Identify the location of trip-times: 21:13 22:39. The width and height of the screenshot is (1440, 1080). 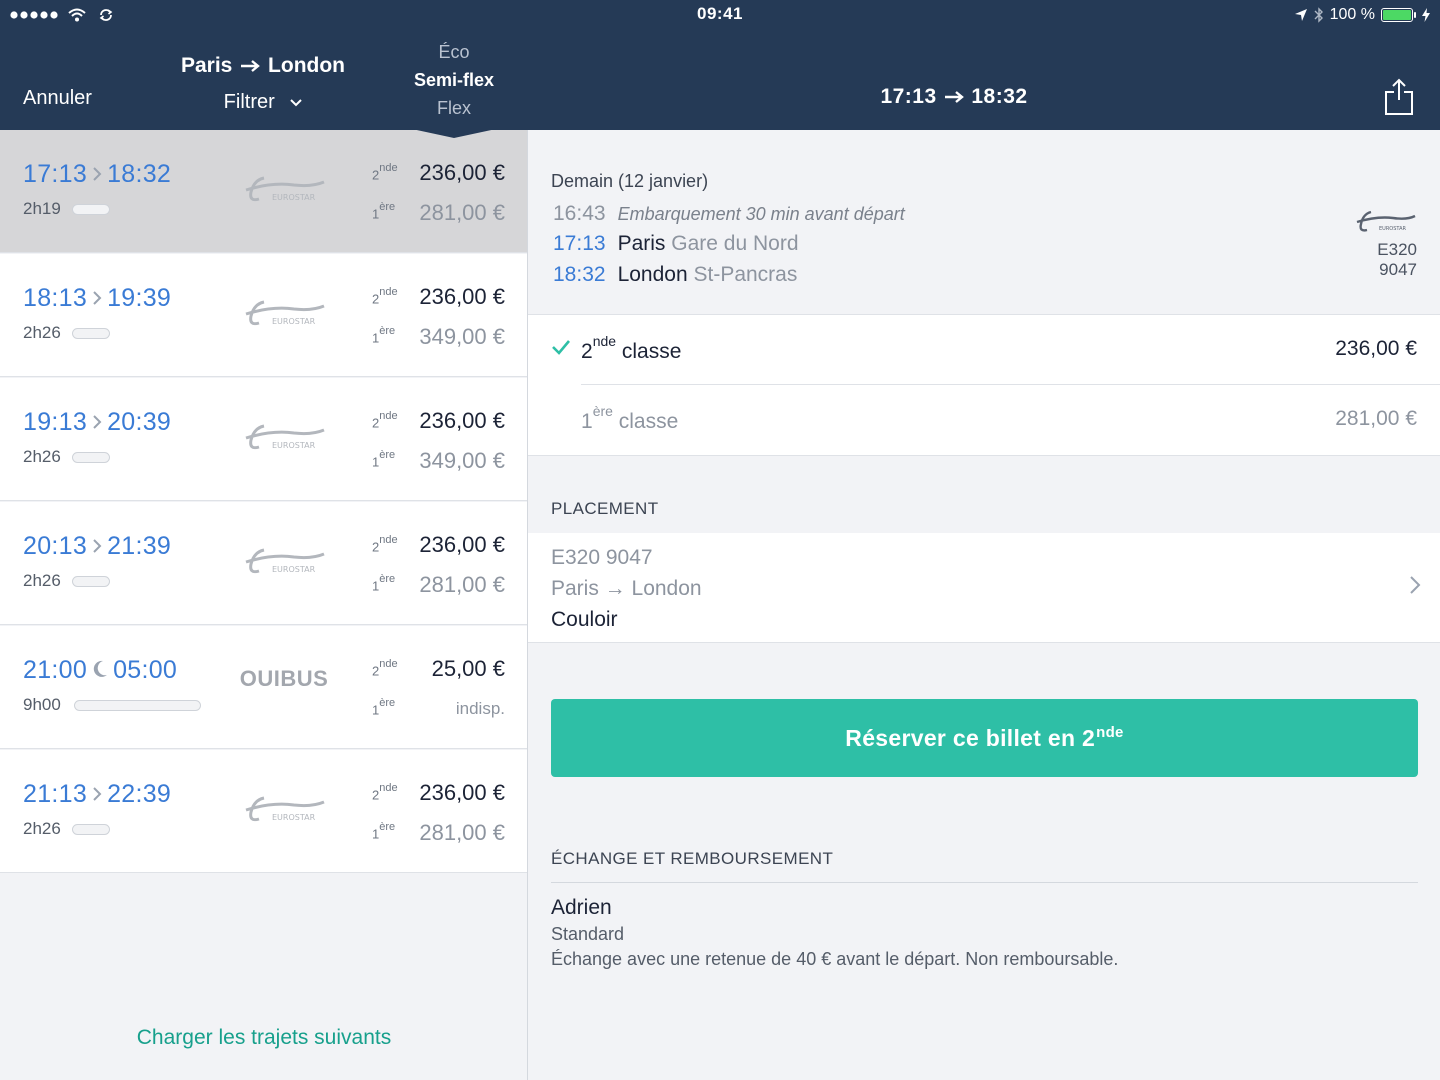
(97, 794).